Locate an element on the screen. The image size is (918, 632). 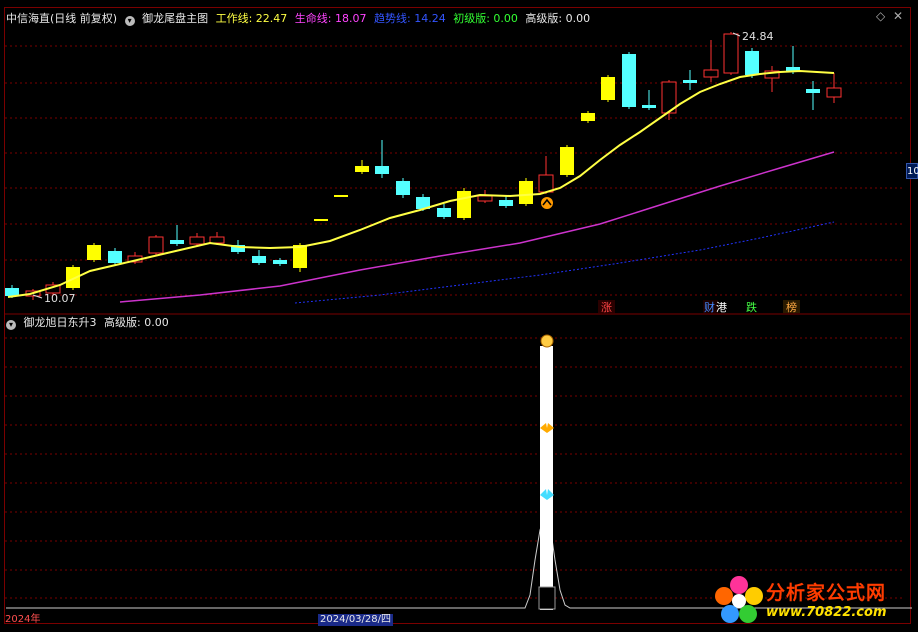
trend-line is located at coordinates (564, 262).